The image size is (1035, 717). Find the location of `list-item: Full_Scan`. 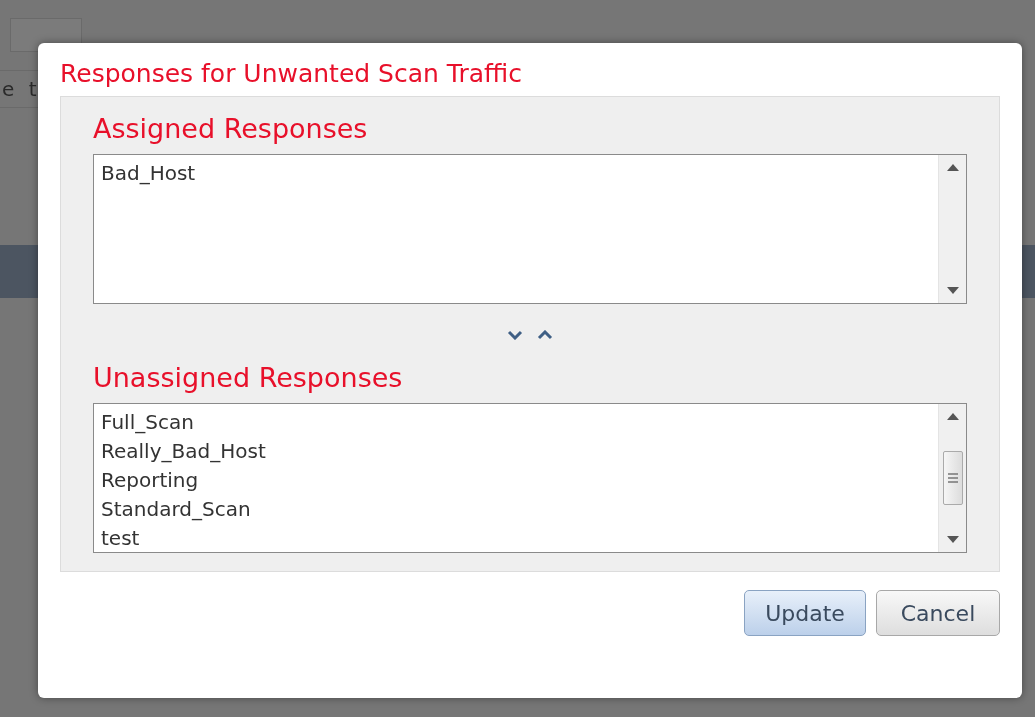

list-item: Full_Scan is located at coordinates (516, 422).